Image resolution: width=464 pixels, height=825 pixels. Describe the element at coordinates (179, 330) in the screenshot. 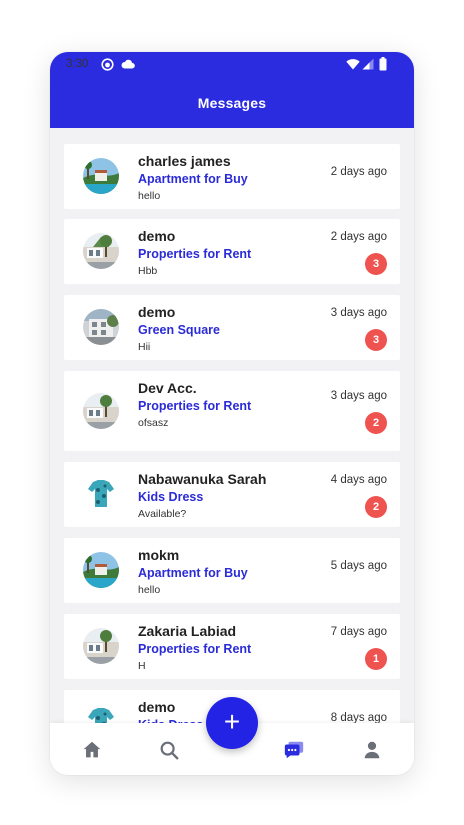

I see `property-title: Green Square` at that location.